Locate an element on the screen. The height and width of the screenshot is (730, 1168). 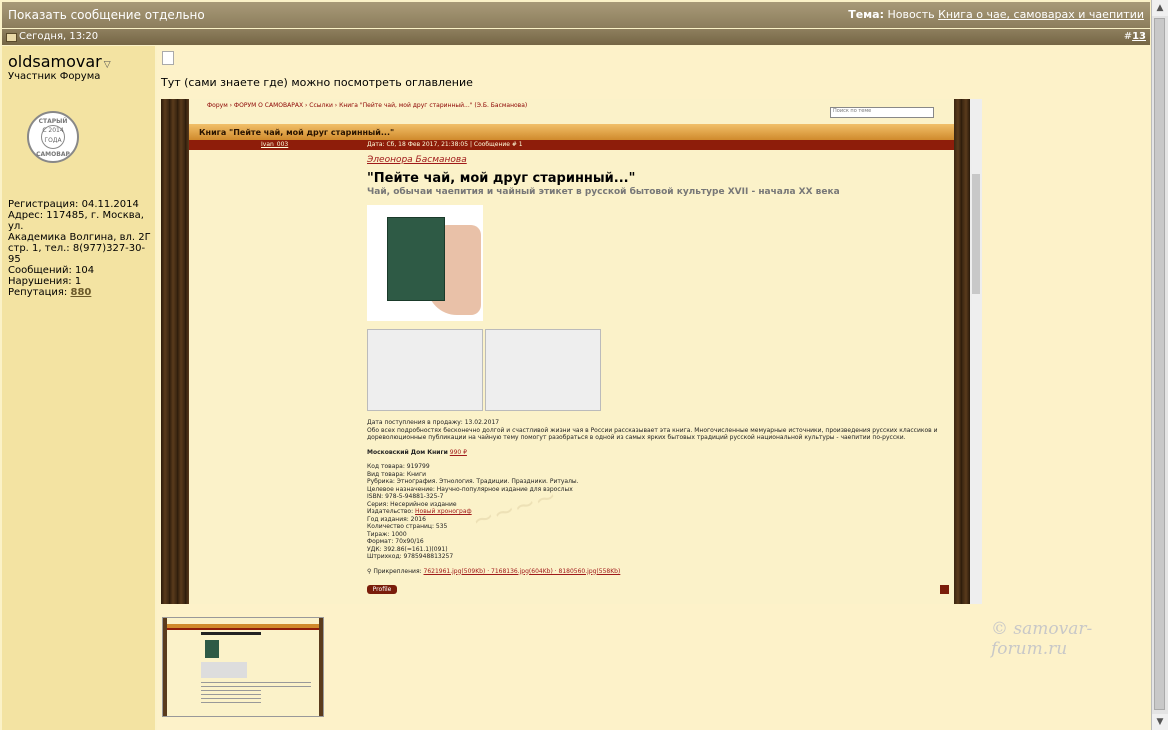
username-link: oldsamovar ▽ is located at coordinates (59, 61).